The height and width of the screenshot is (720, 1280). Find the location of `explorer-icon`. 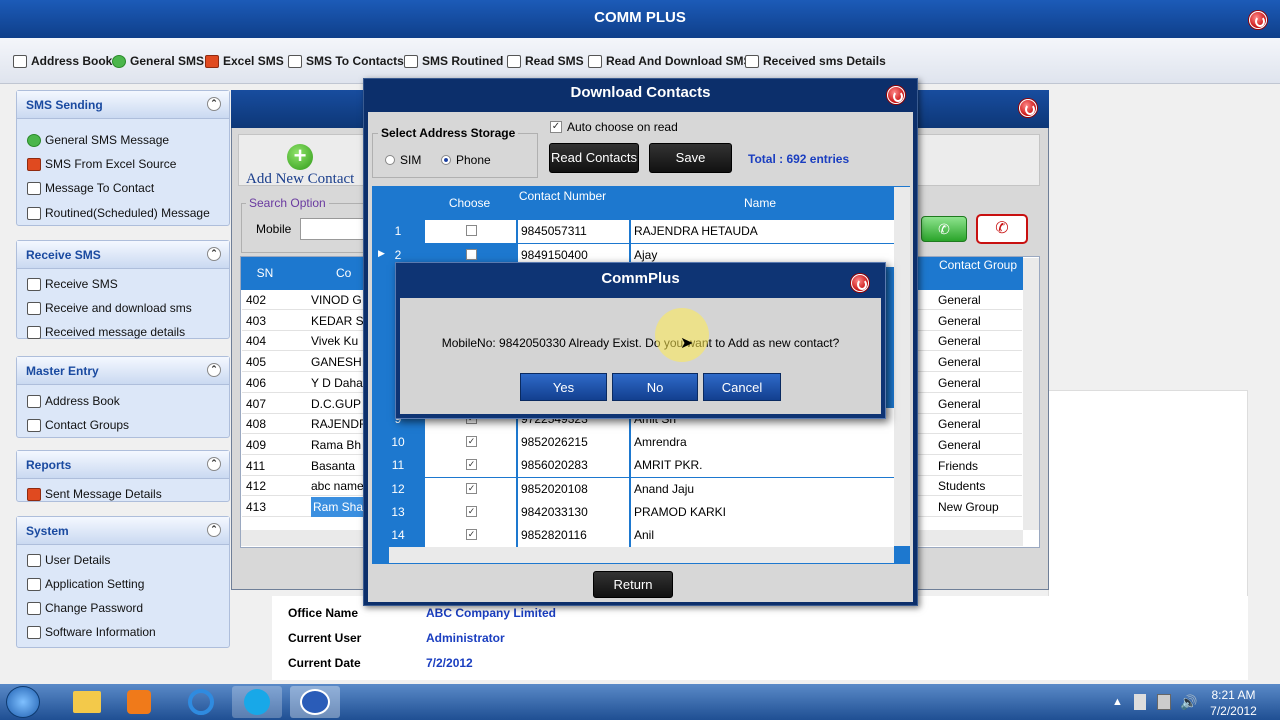

explorer-icon is located at coordinates (87, 702).